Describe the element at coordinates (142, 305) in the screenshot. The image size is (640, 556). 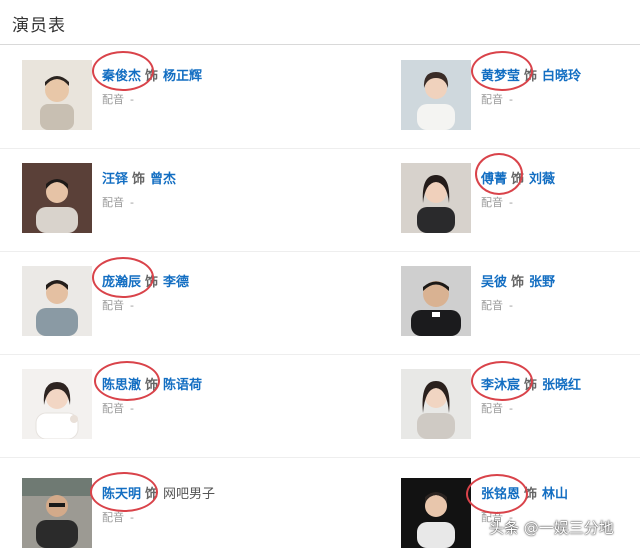
I see `cast-item: 庞瀚辰饰李德 配音 -` at that location.